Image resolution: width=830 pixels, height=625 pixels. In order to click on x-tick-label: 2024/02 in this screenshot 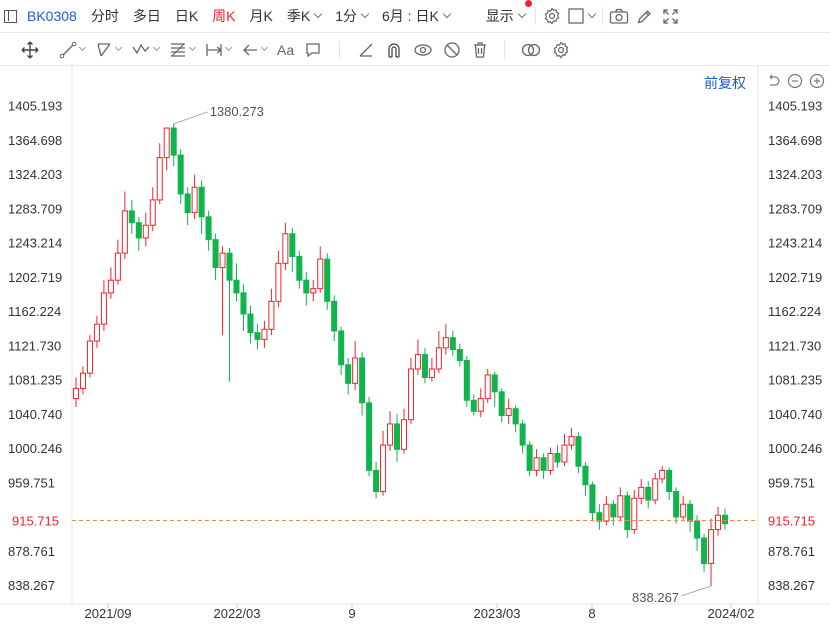, I will do `click(731, 613)`.